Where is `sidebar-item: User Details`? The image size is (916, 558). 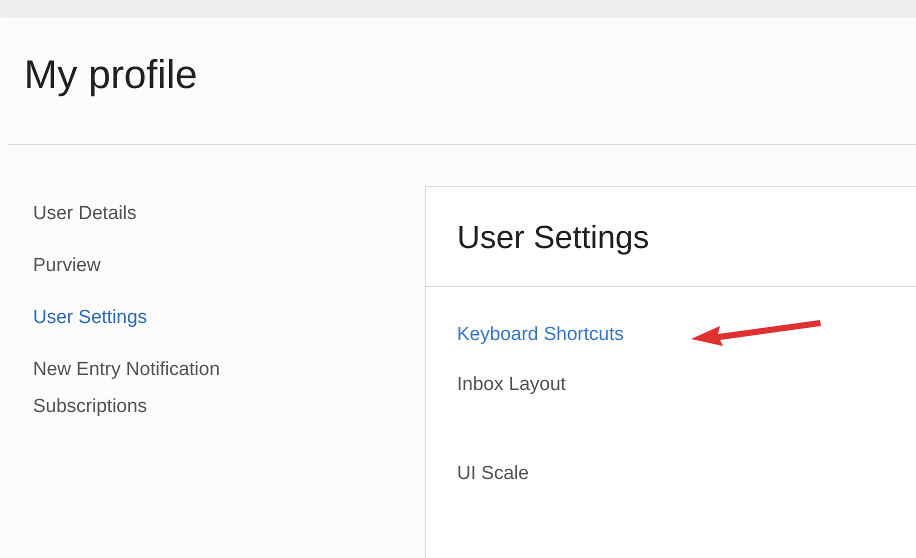
sidebar-item: User Details is located at coordinates (163, 213).